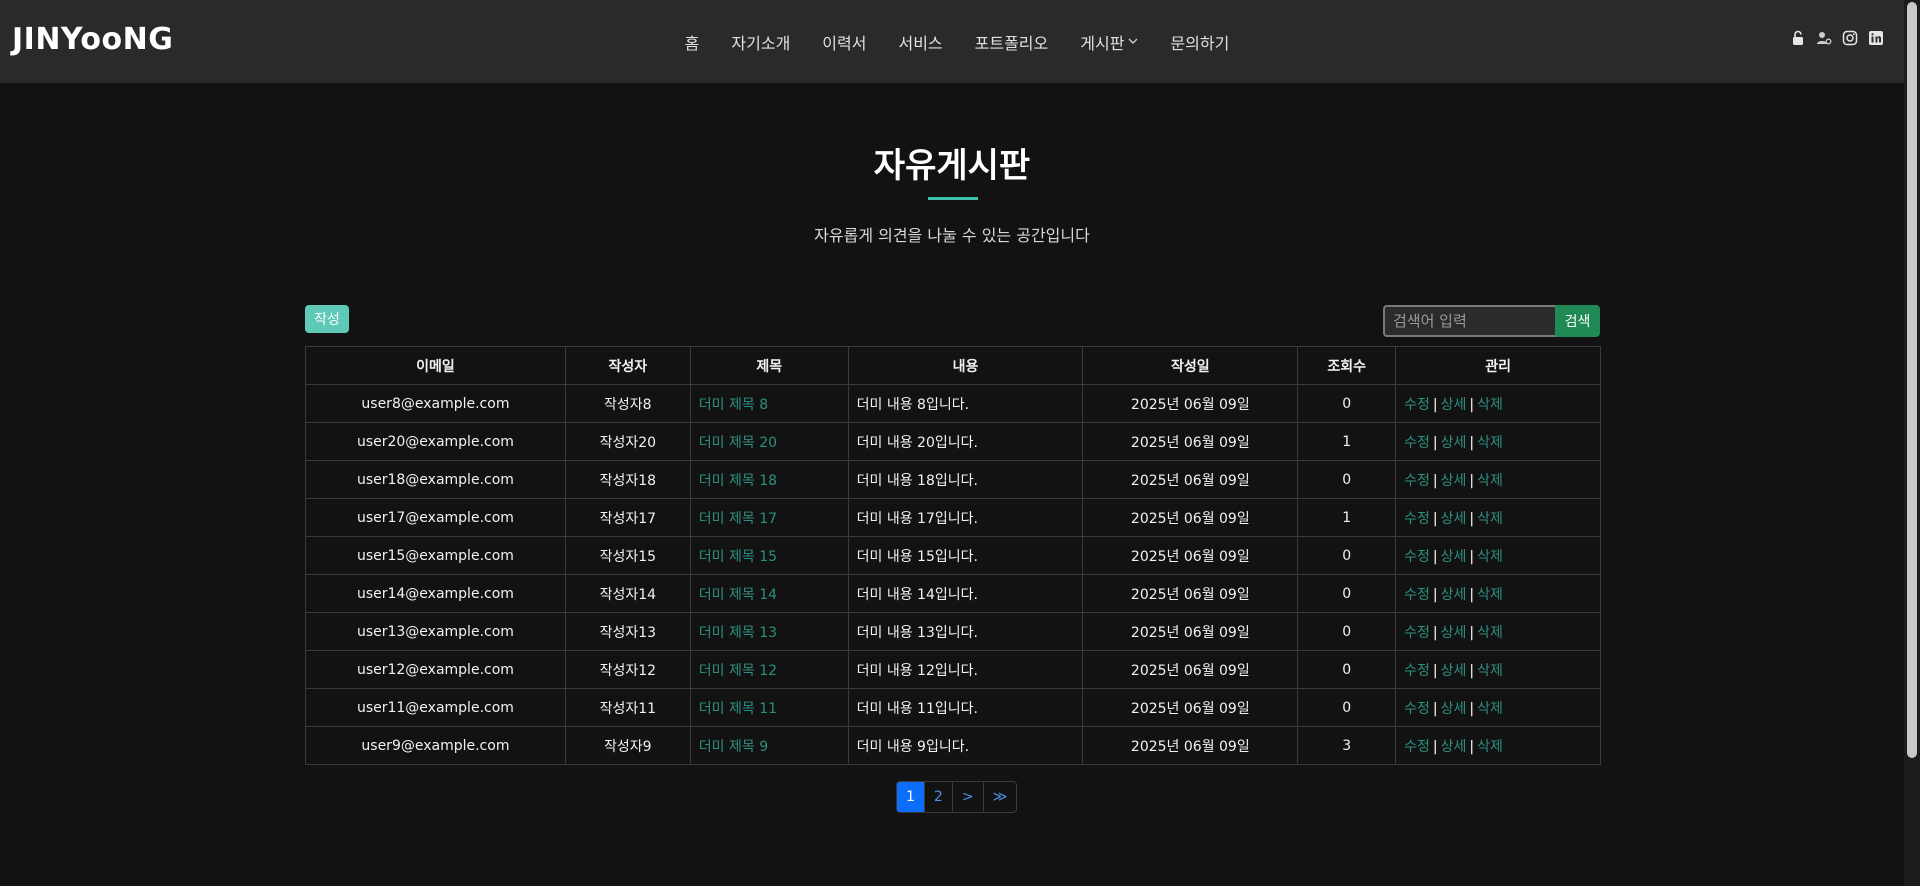  Describe the element at coordinates (738, 671) in the screenshot. I see `post-title-link: 더미 제목 12` at that location.